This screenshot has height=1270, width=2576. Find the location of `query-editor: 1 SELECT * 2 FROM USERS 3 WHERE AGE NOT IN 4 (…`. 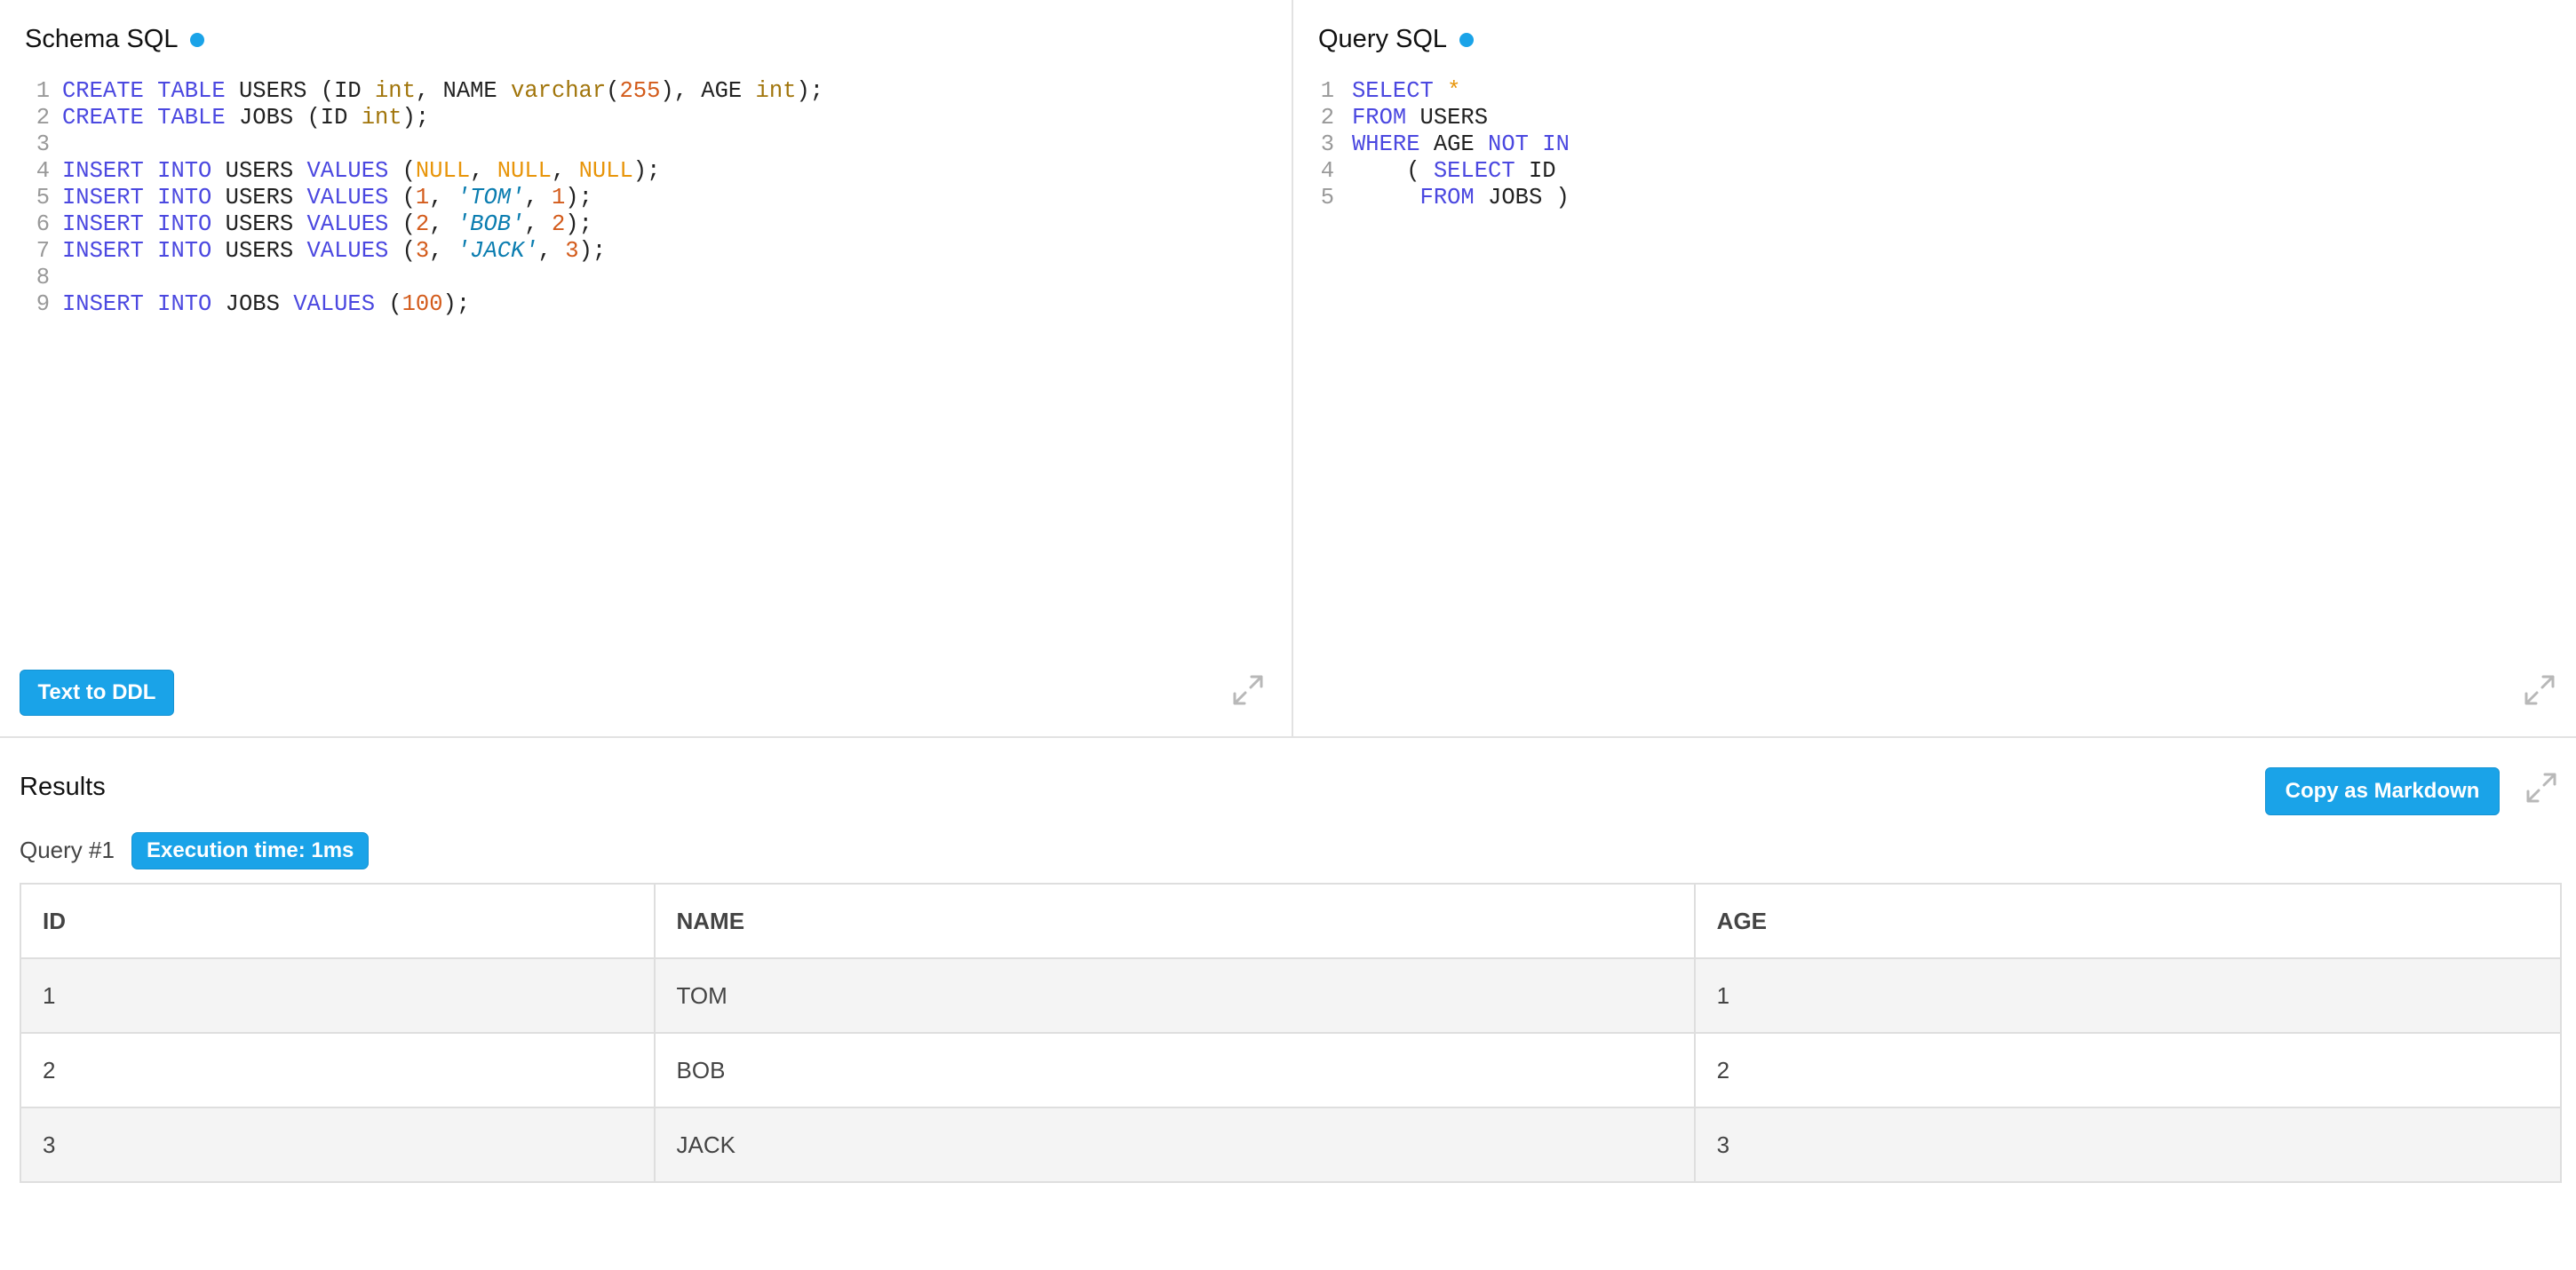

query-editor: 1 SELECT * 2 FROM USERS 3 WHERE AGE NOT IN 4 (… is located at coordinates (1440, 144).